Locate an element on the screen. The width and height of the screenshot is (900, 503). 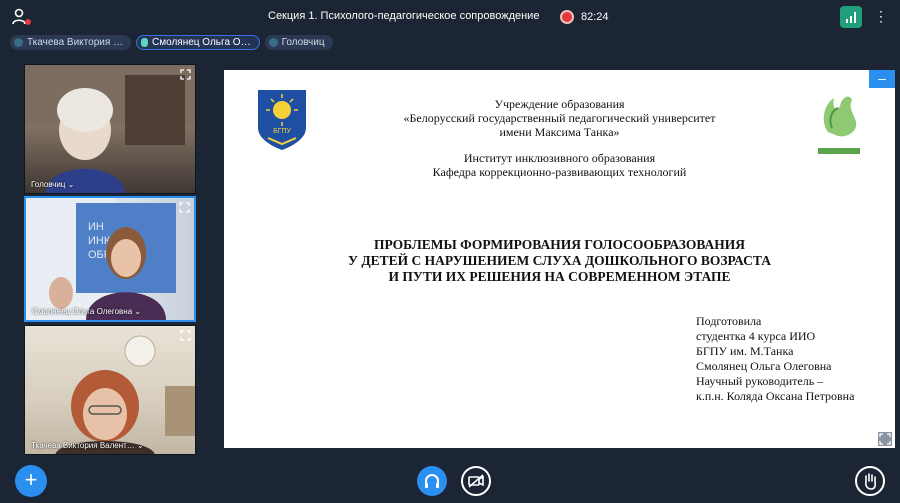
minimize-slide-button: – is located at coordinates (882, 79).